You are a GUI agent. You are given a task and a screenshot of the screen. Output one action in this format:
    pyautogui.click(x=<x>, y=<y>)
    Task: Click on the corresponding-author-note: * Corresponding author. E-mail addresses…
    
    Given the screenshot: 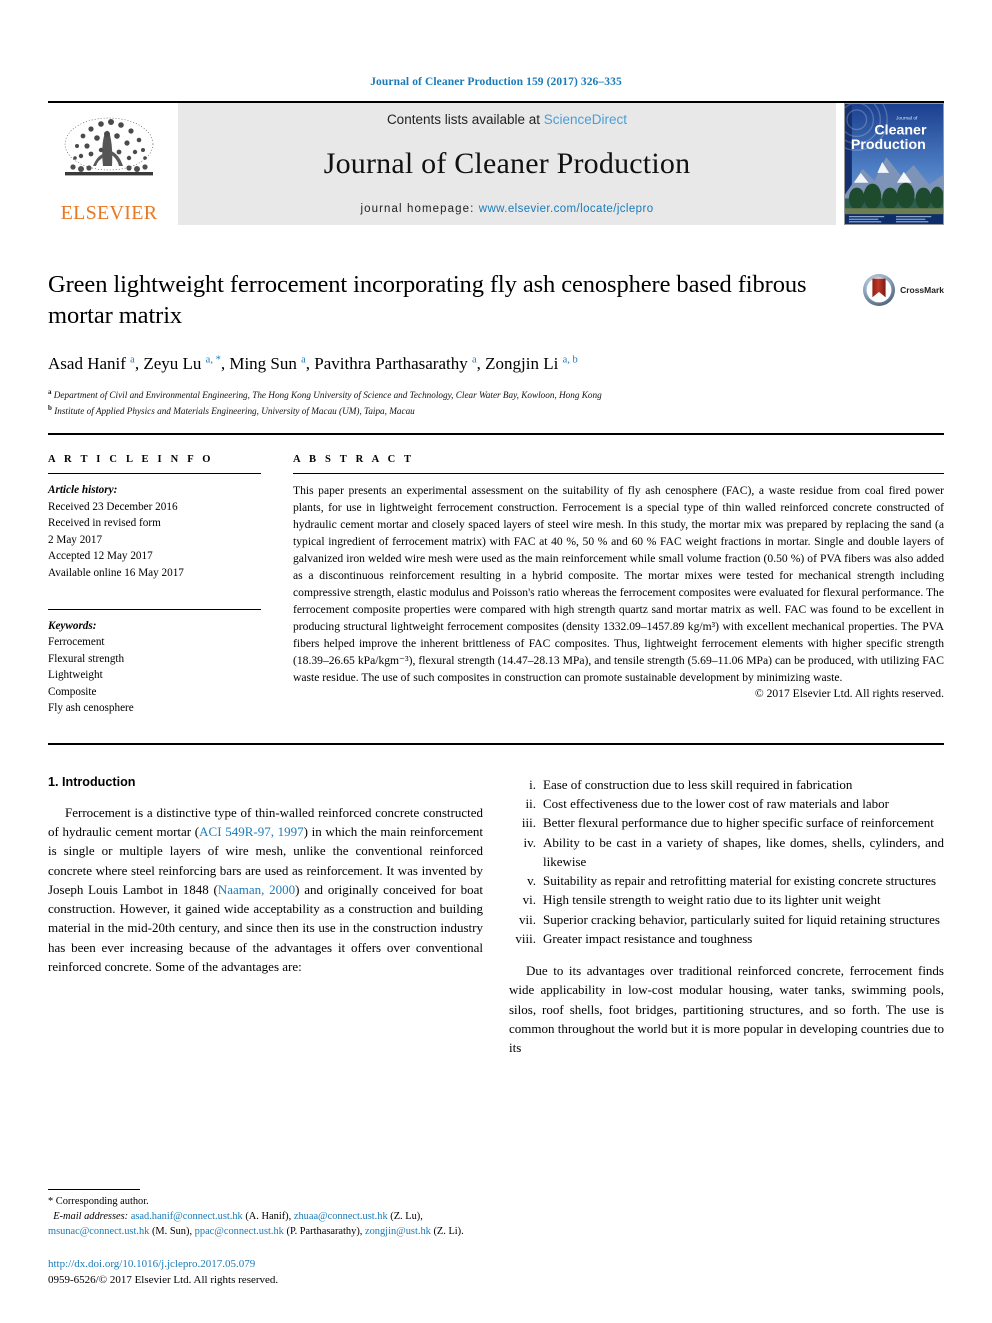 What is the action you would take?
    pyautogui.click(x=260, y=1217)
    